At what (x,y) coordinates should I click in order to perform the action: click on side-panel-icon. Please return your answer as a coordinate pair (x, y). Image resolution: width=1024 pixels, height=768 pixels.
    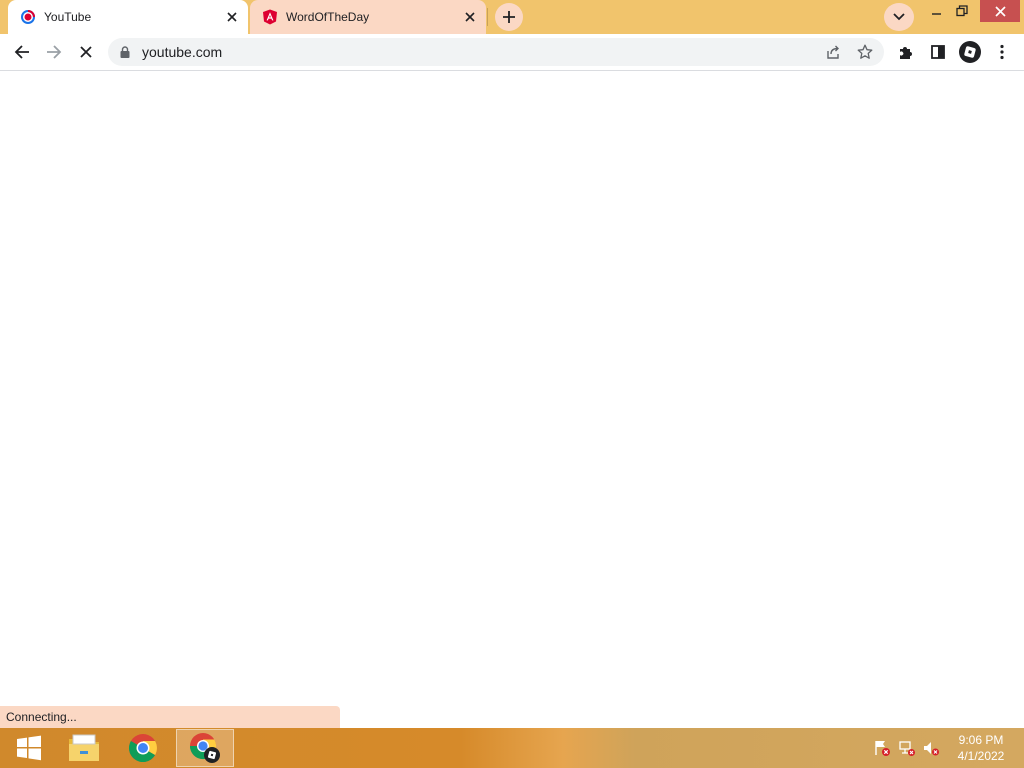
    Looking at the image, I should click on (938, 52).